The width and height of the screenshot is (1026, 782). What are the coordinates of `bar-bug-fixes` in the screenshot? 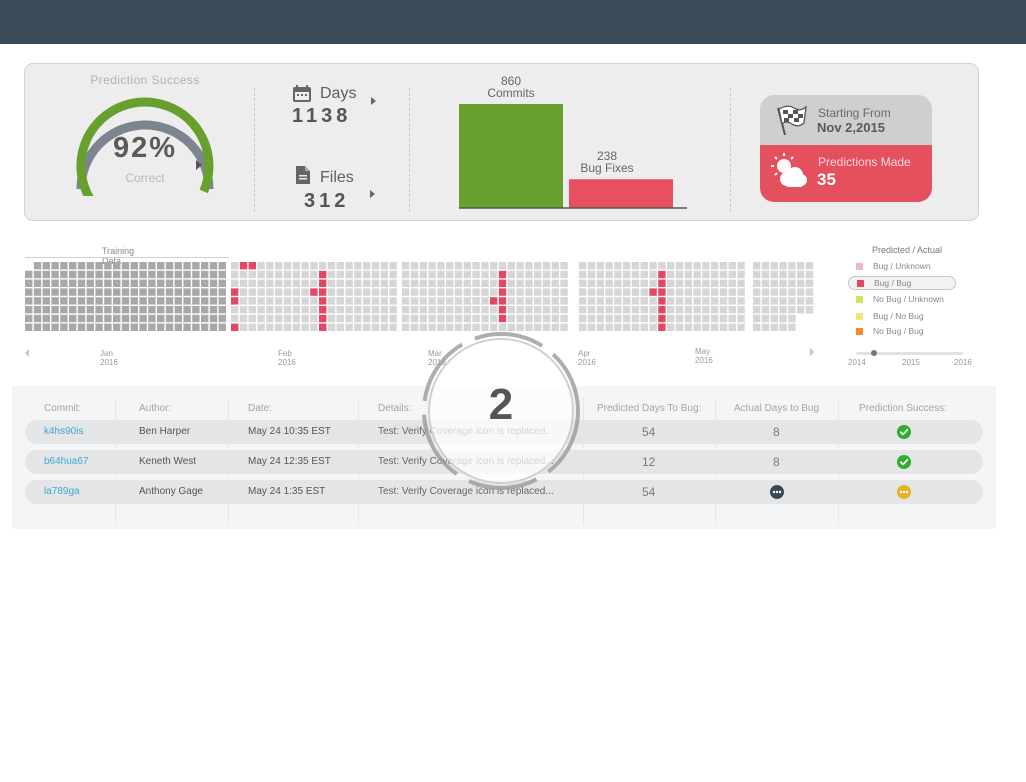 It's located at (621, 193).